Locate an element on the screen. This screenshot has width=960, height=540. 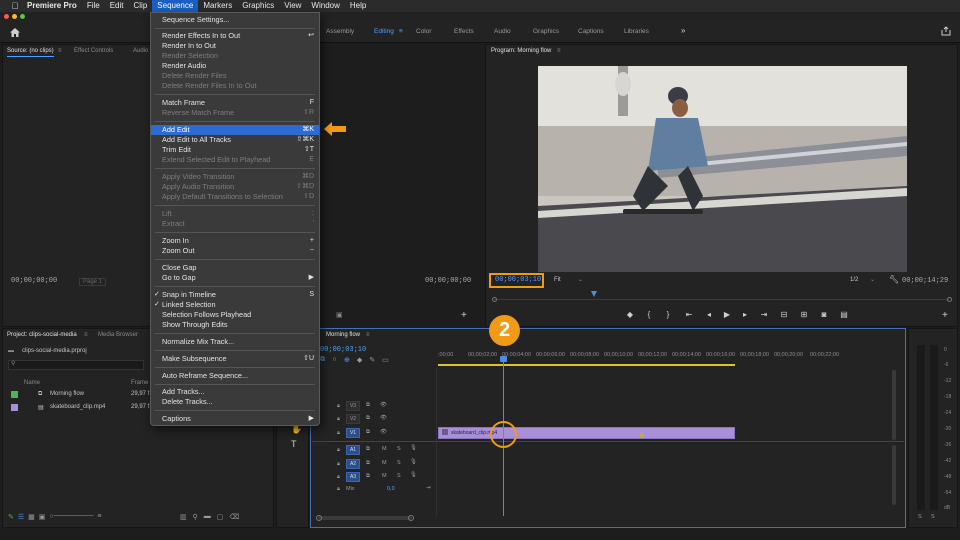
menu-window: Window is located at coordinates (325, 6).